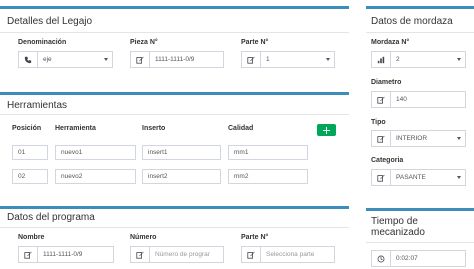 This screenshot has width=474, height=269. What do you see at coordinates (398, 227) in the screenshot?
I see `tiempo-title: Tiempo de mecanizado` at bounding box center [398, 227].